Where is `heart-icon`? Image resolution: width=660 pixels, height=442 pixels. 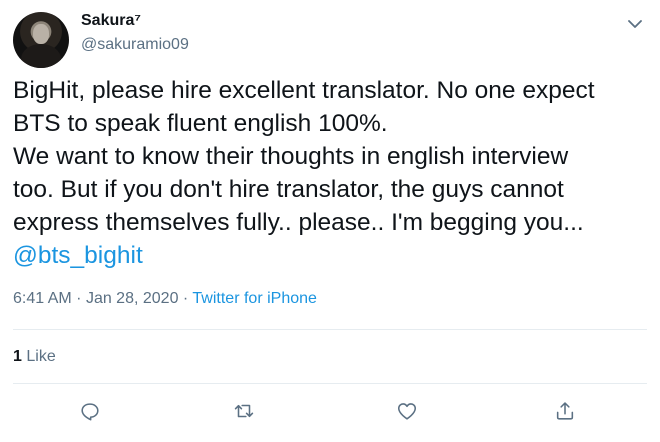 heart-icon is located at coordinates (407, 411).